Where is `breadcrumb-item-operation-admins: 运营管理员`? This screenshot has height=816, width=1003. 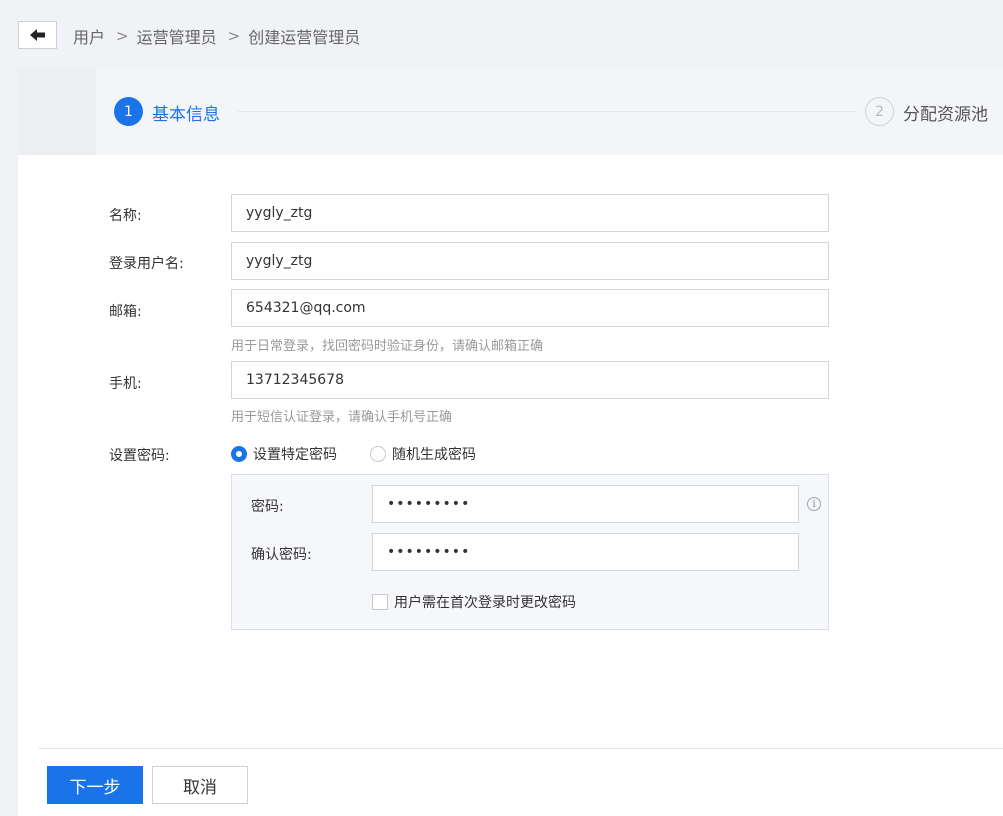
breadcrumb-item-operation-admins: 运营管理员 is located at coordinates (177, 36).